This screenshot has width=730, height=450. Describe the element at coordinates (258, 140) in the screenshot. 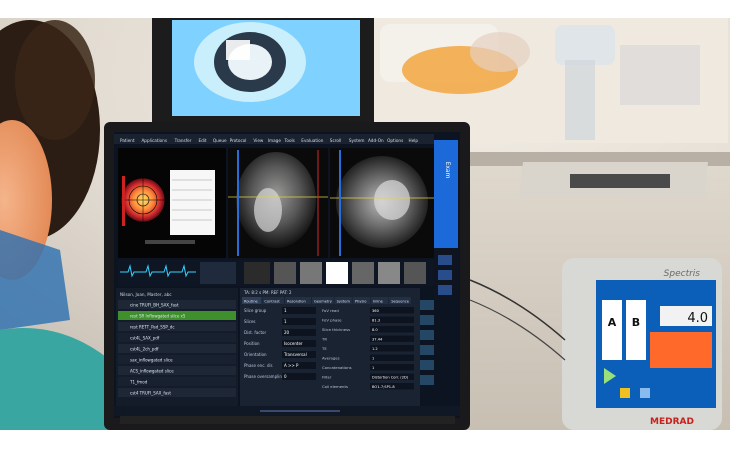

I see `menu-item: View` at that location.